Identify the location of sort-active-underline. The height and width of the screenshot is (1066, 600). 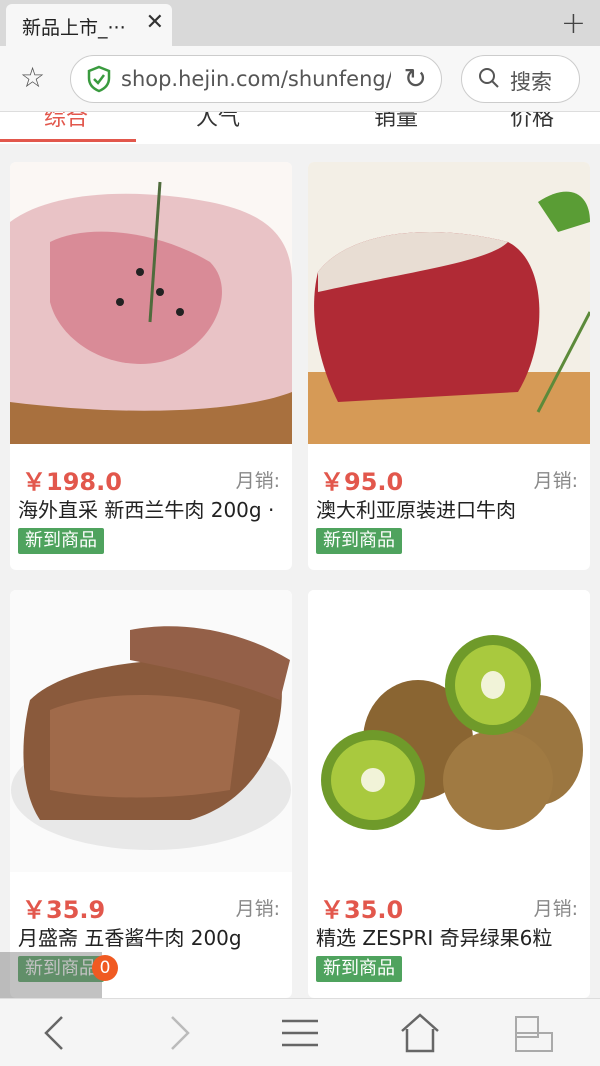
(68, 140).